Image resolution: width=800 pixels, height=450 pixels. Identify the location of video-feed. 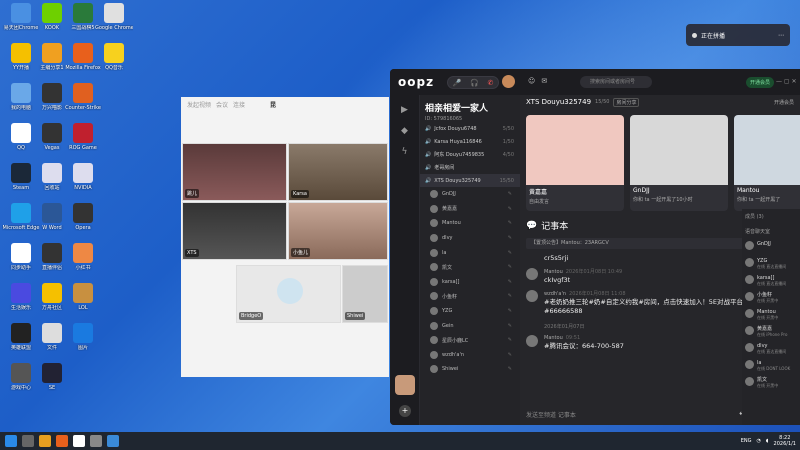
(679, 150).